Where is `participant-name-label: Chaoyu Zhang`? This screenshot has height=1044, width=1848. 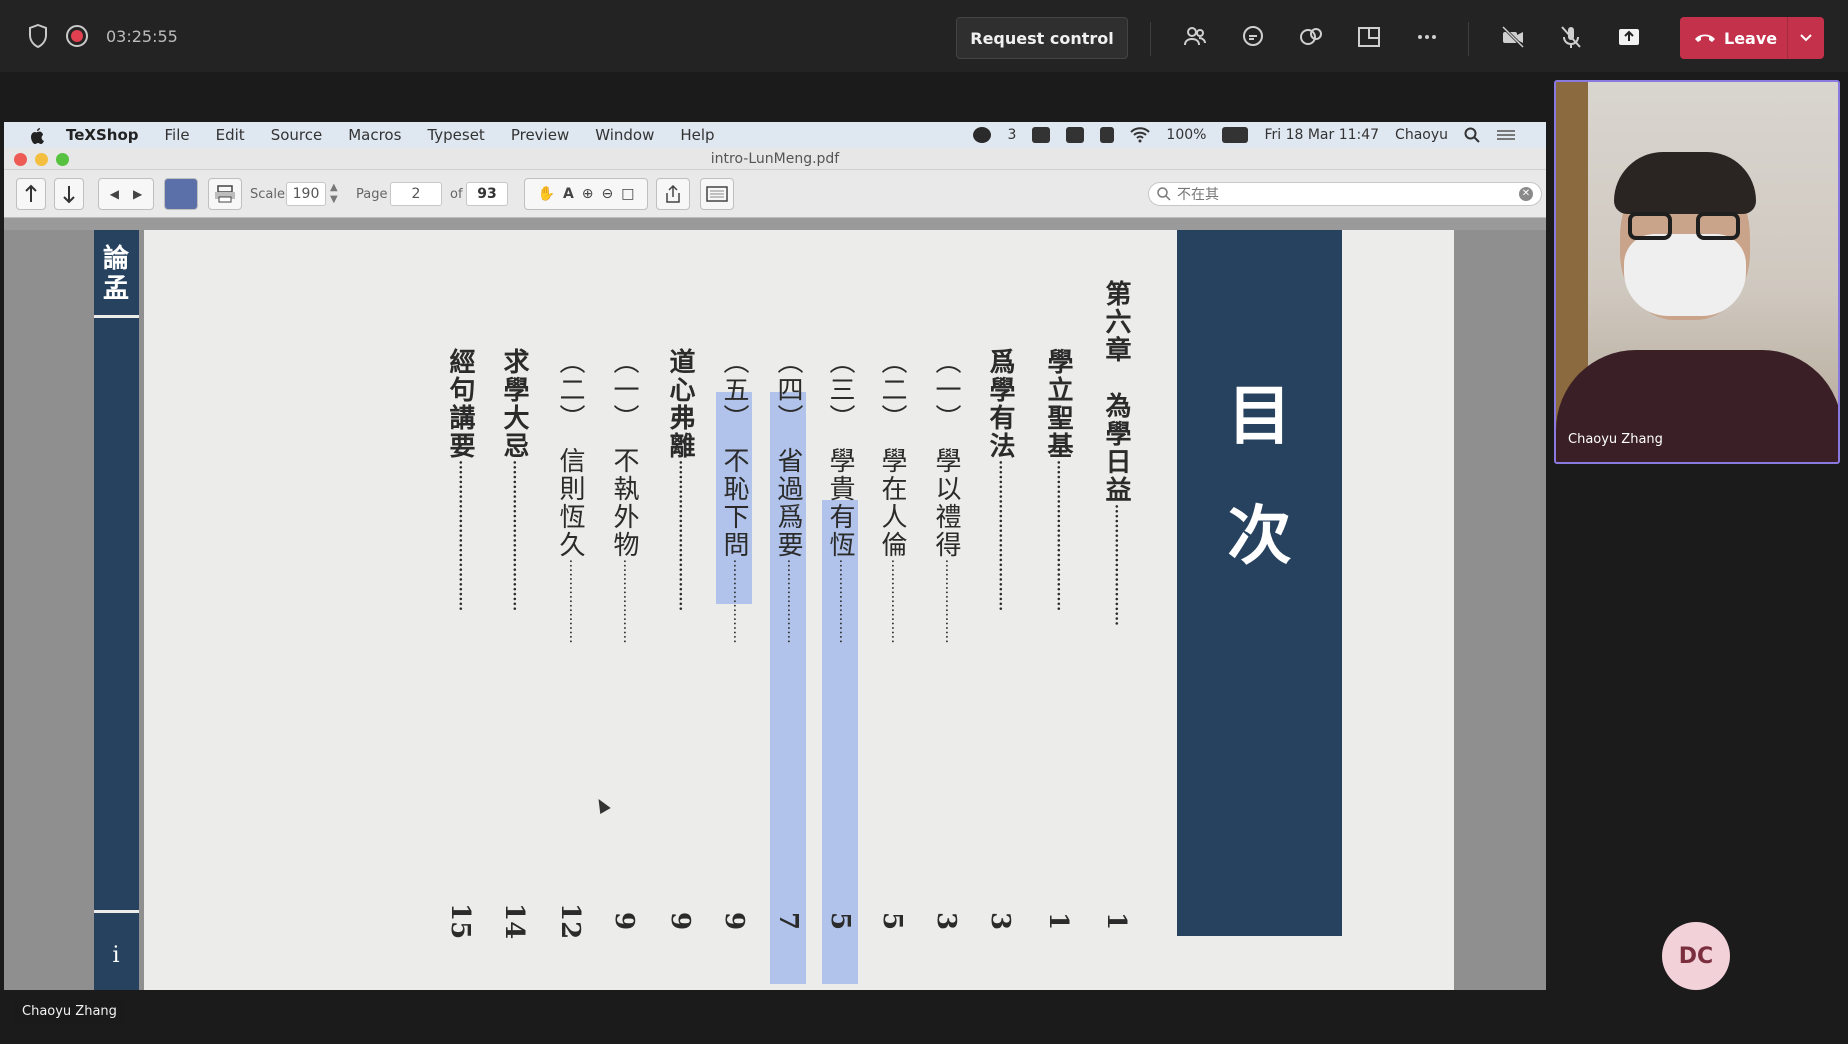 participant-name-label: Chaoyu Zhang is located at coordinates (1615, 439).